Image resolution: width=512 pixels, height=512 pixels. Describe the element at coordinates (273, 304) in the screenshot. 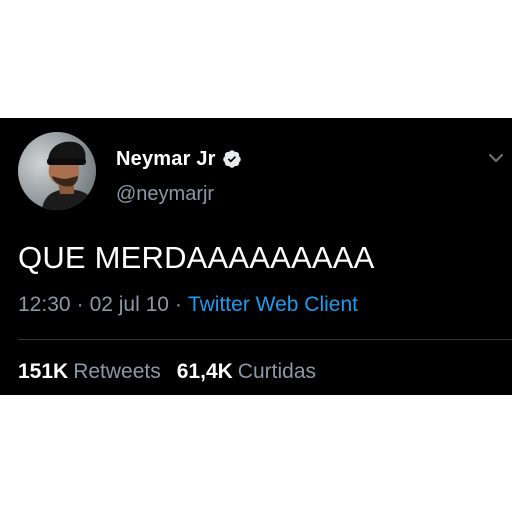

I see `tweet-client-link: Twitter Web Client` at that location.